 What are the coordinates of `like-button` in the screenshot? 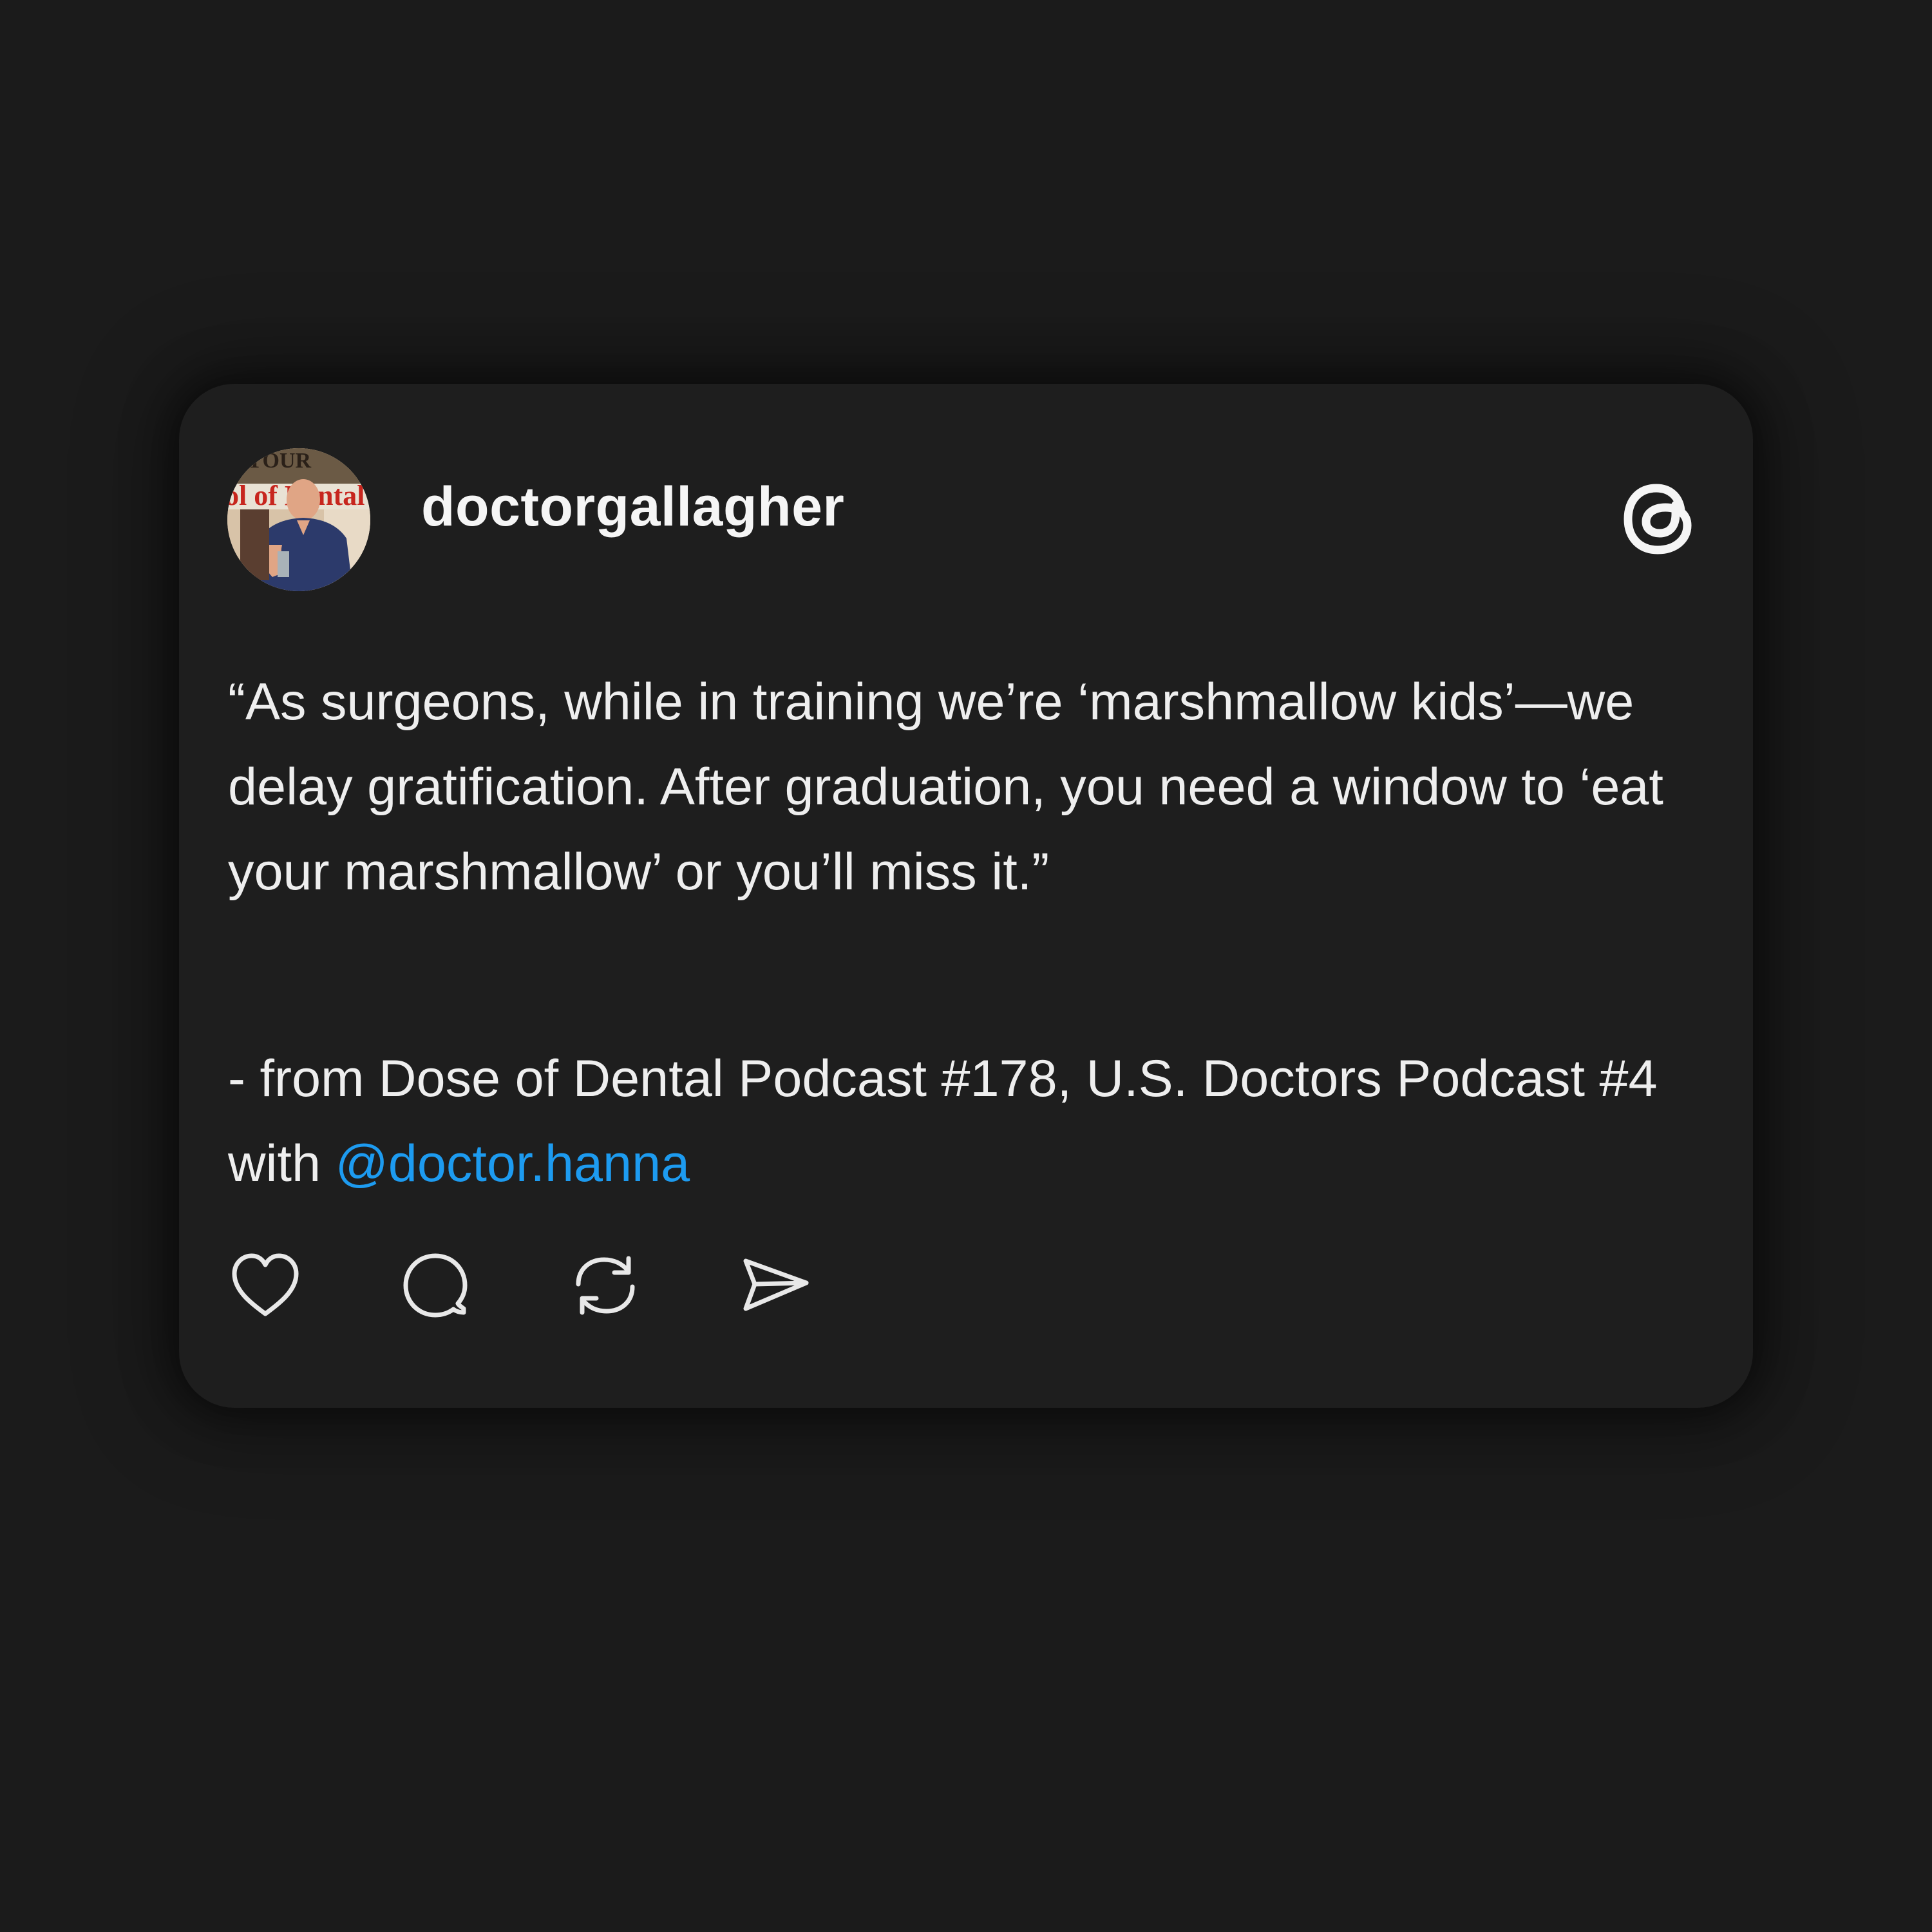 It's located at (265, 1286).